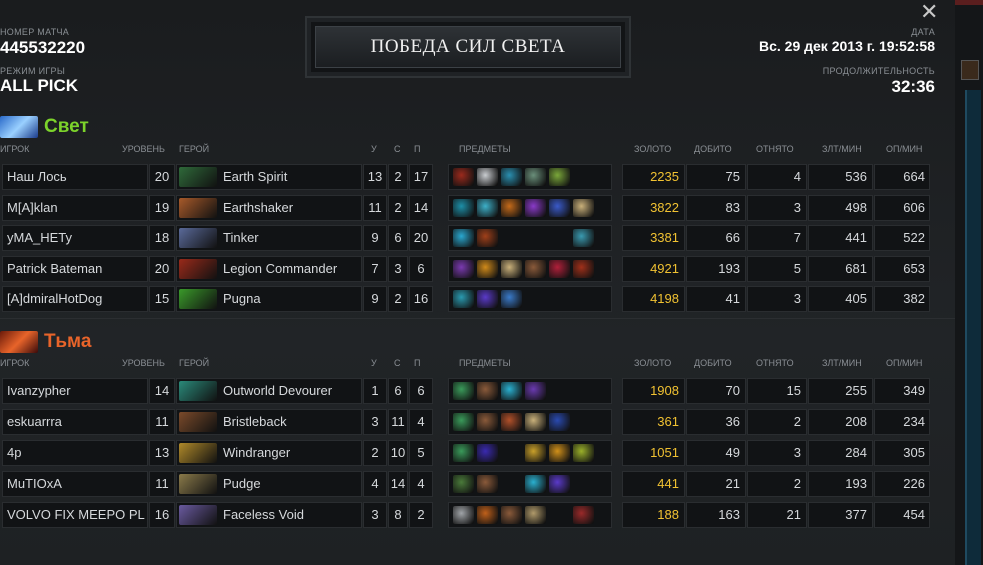 Image resolution: width=983 pixels, height=565 pixels. Describe the element at coordinates (15, 363) in the screenshot. I see `col-player: ИГРОК` at that location.